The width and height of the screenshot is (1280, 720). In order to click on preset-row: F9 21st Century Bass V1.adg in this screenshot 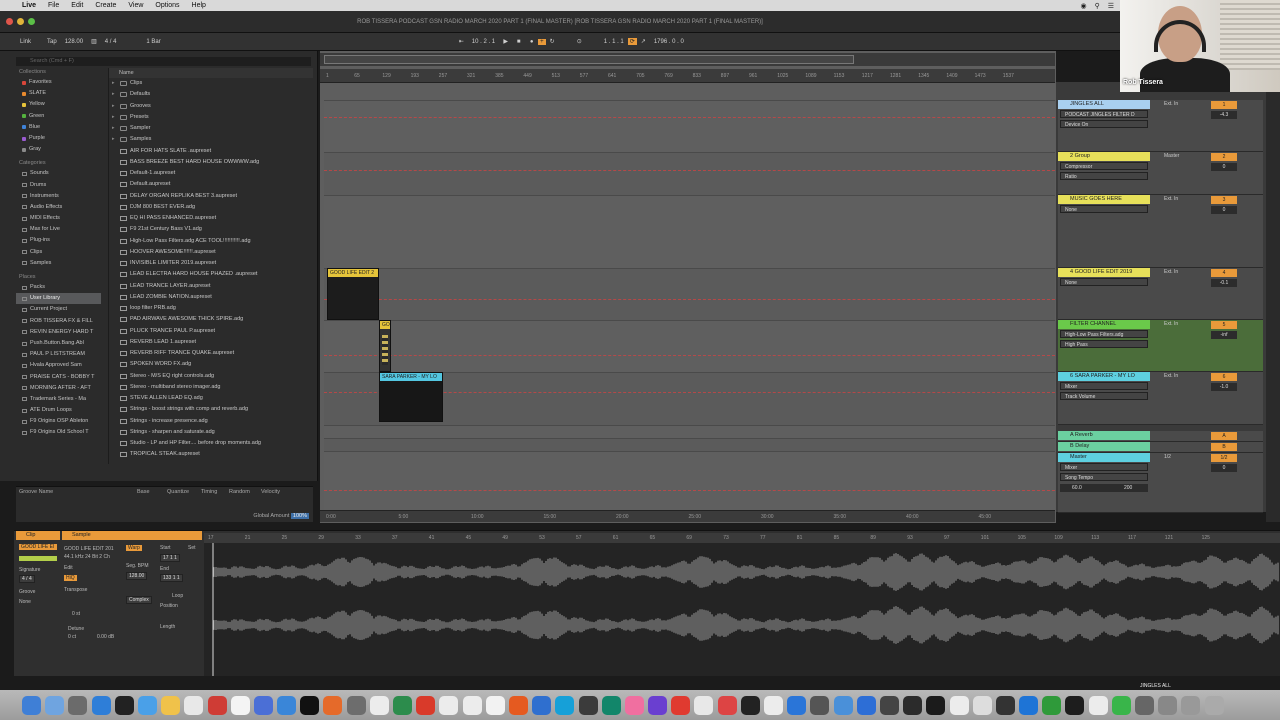, I will do `click(211, 229)`.